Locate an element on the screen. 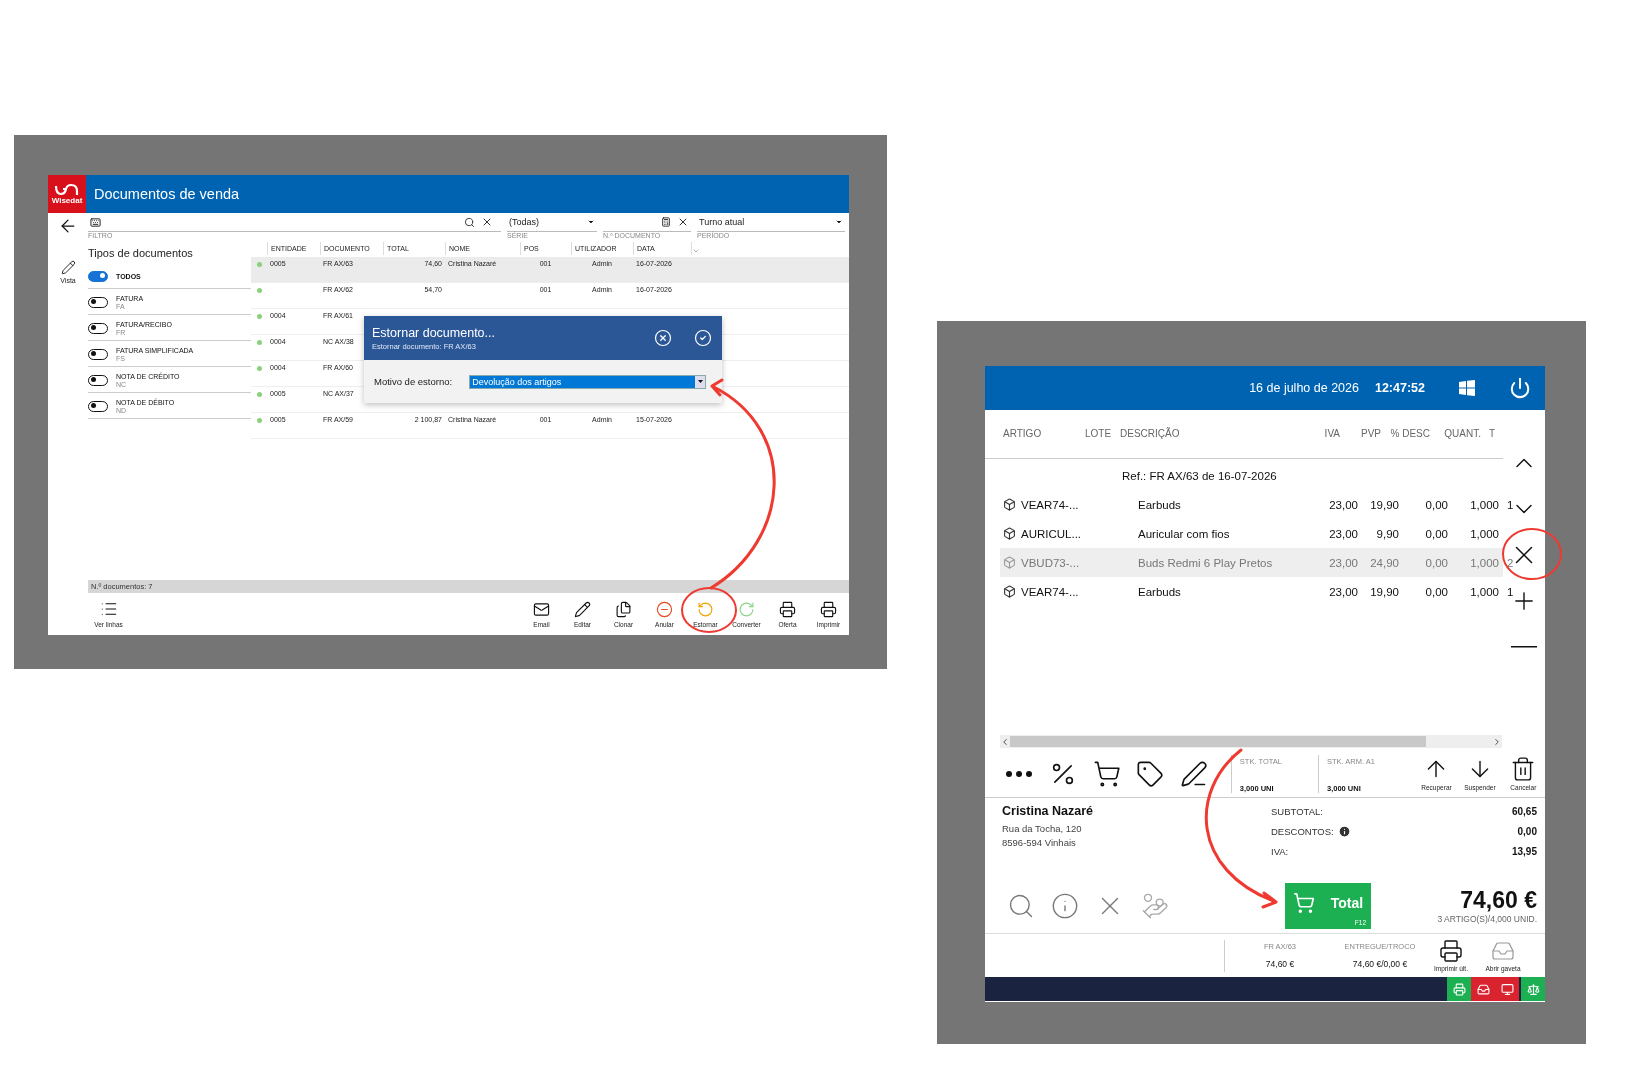 This screenshot has height=1080, width=1640. documents-icon is located at coordinates (623, 609).